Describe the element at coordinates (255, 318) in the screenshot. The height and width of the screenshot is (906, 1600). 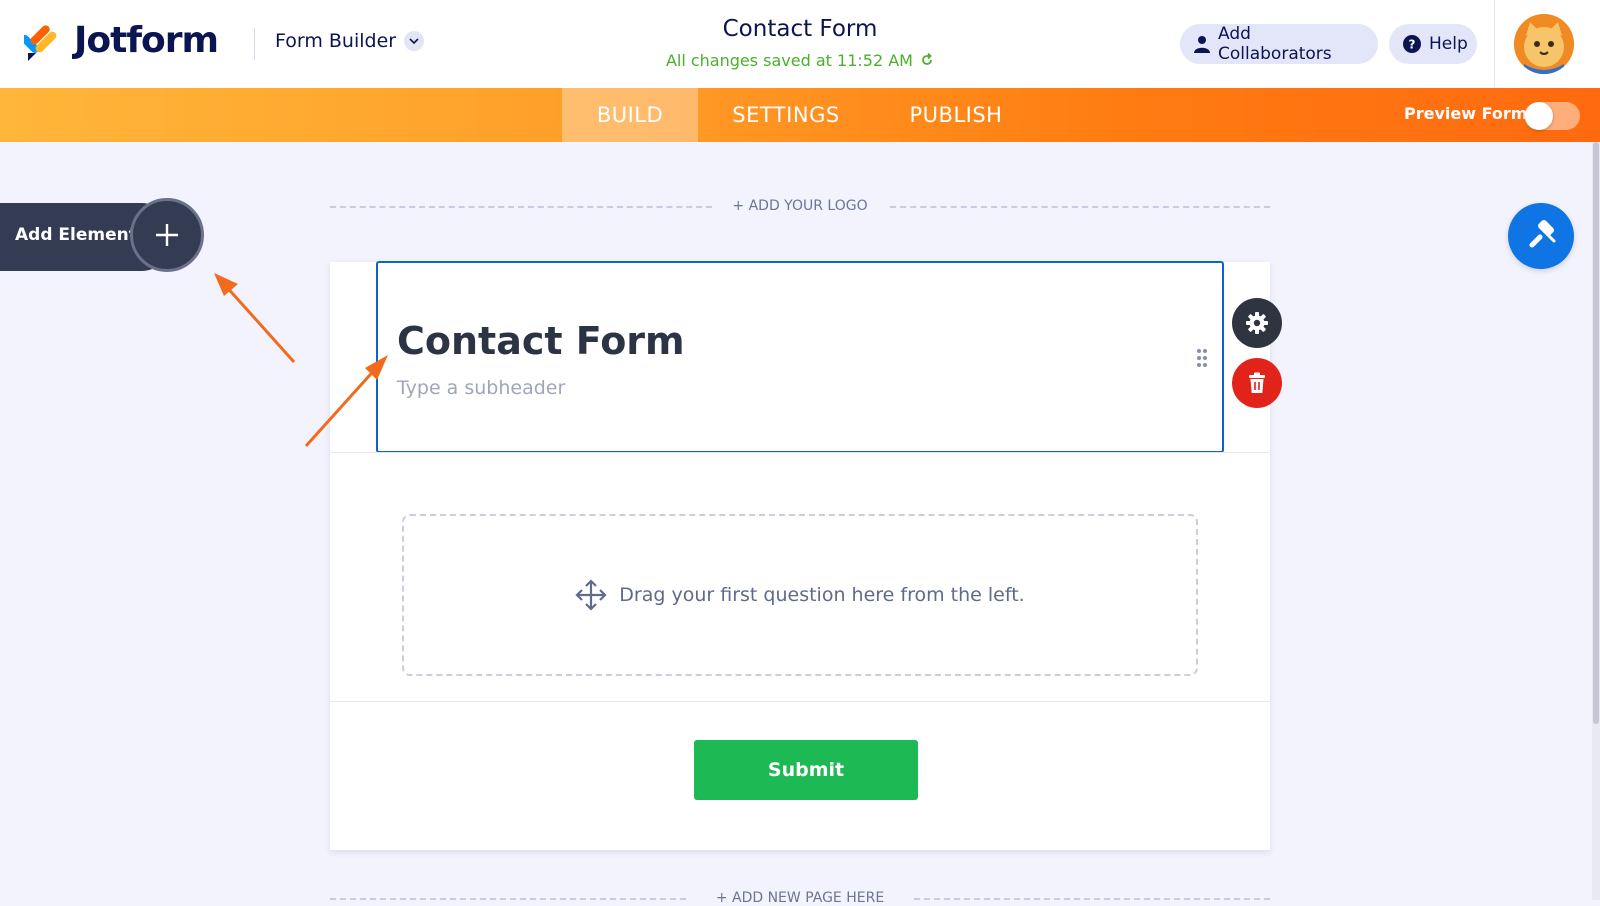
I see `annotation-arrow-add-element` at that location.